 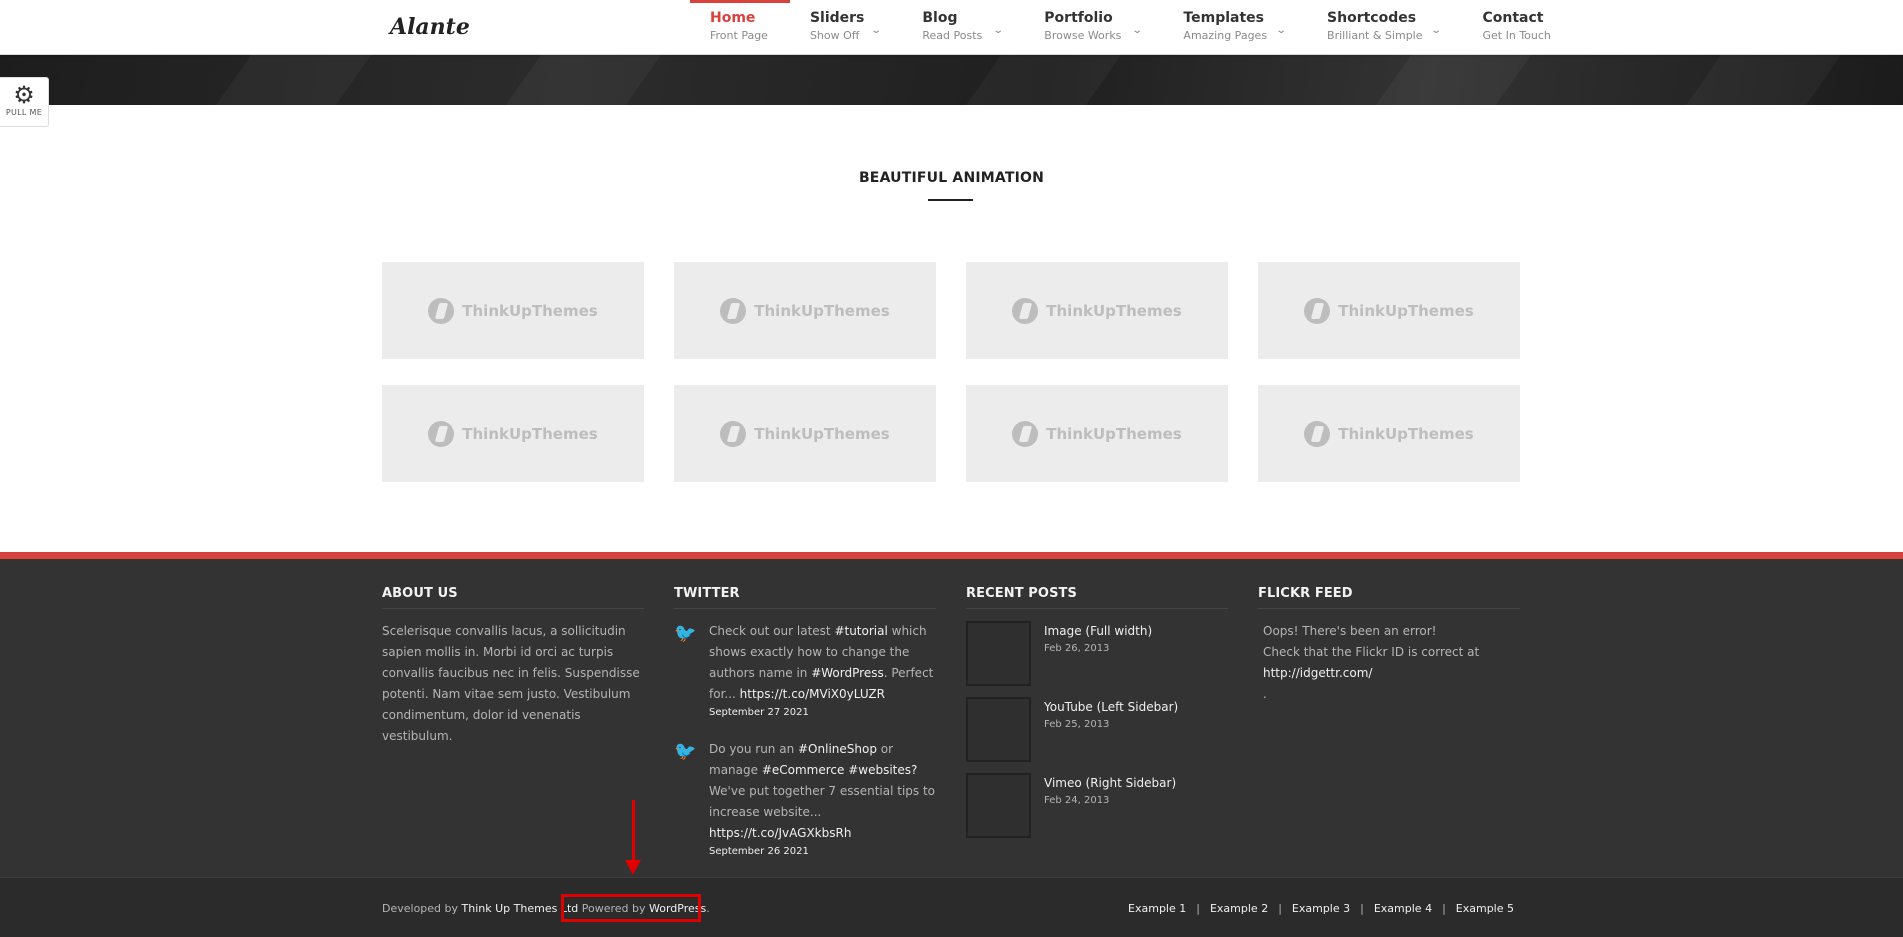 What do you see at coordinates (840, 770) in the screenshot?
I see `hashtag-link: #eCommerce #websites?` at bounding box center [840, 770].